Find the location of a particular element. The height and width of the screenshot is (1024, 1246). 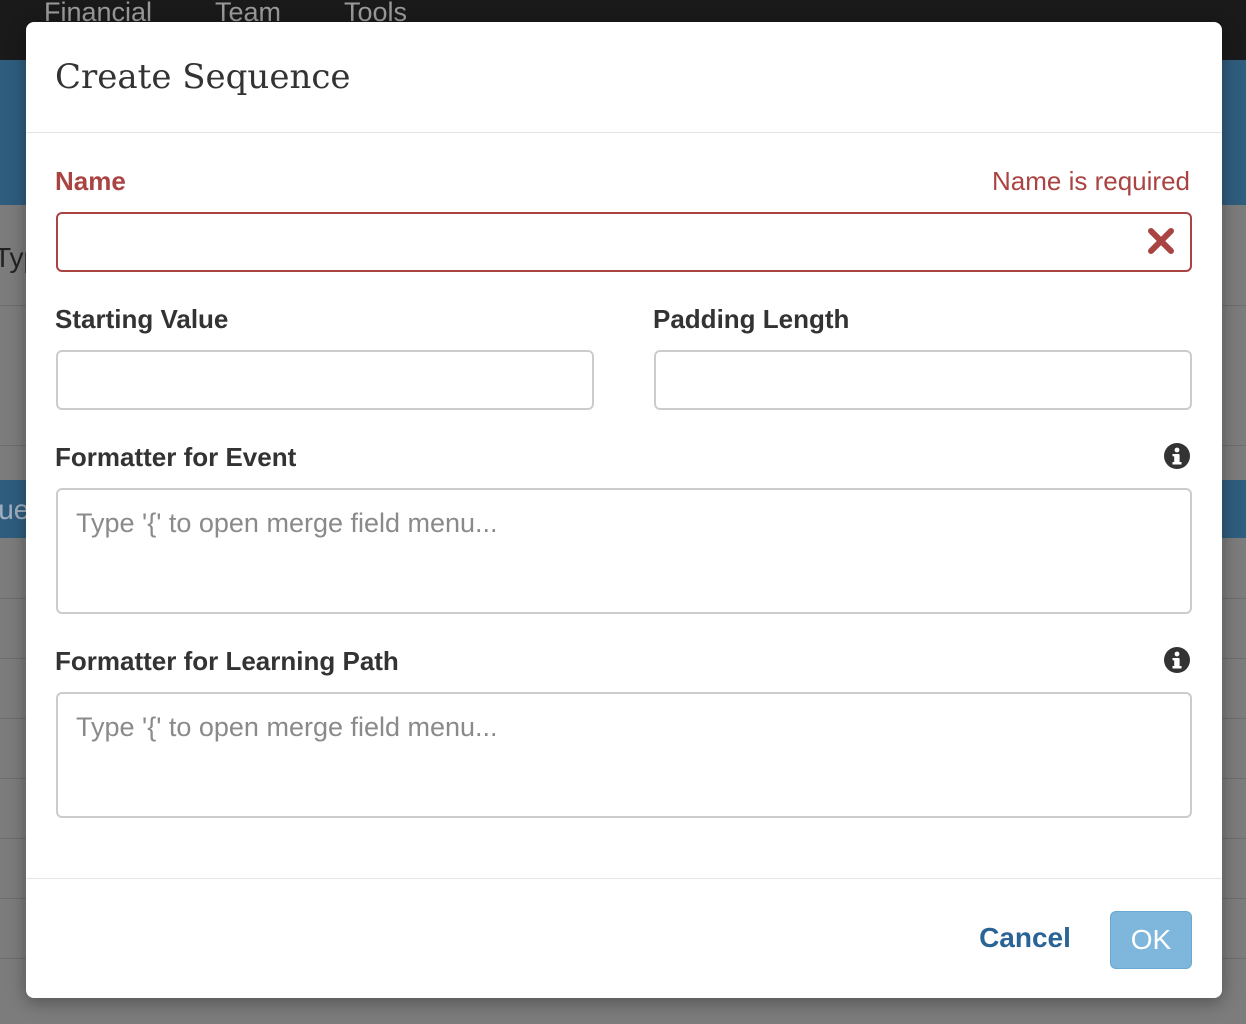

padding-length-input is located at coordinates (923, 380).